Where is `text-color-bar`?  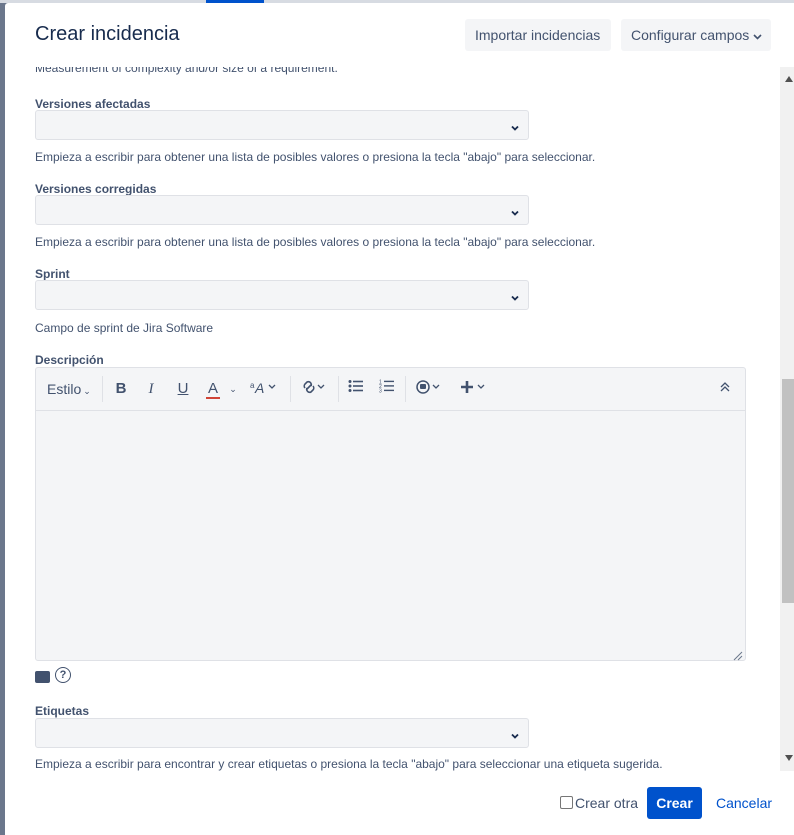 text-color-bar is located at coordinates (213, 398).